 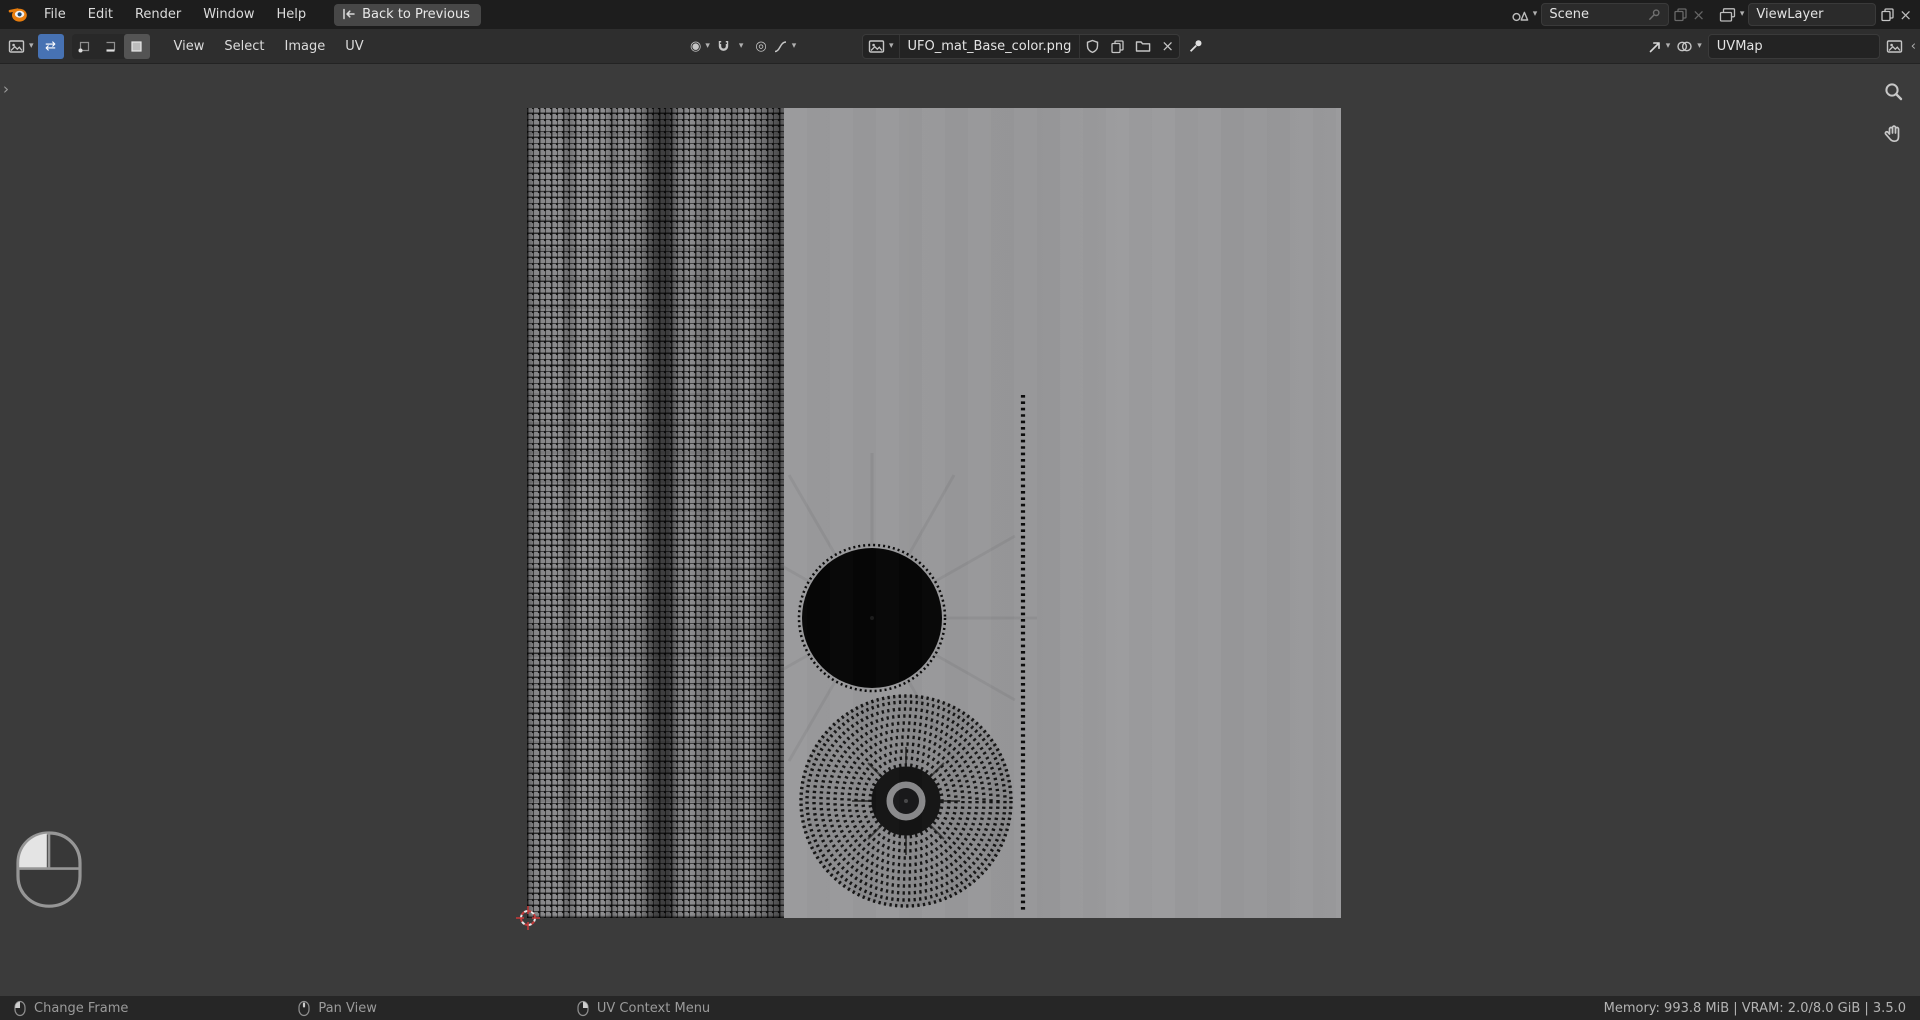 I want to click on back-to-previous-button: Back to Previous, so click(x=407, y=14).